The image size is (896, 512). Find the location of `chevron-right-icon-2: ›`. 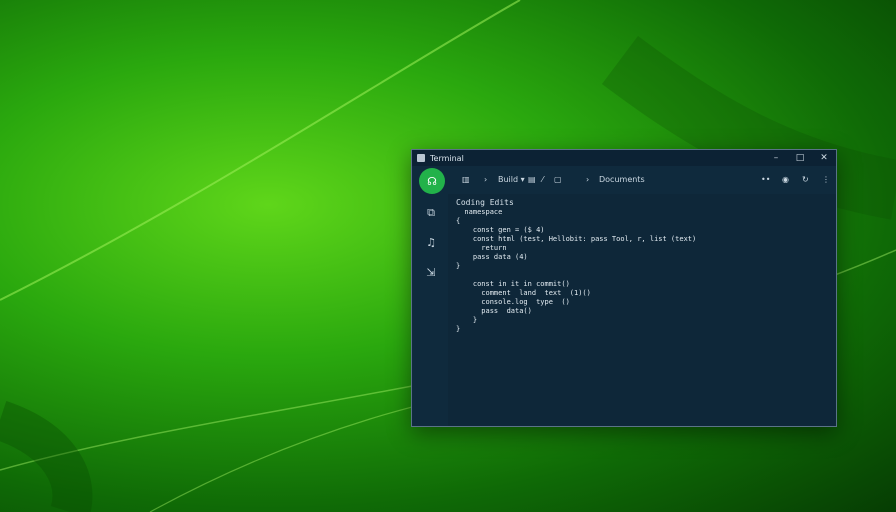

chevron-right-icon-2: › is located at coordinates (588, 179).